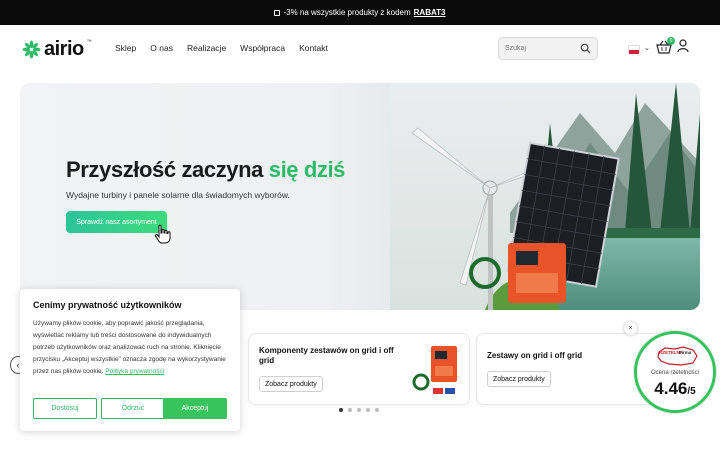  What do you see at coordinates (162, 234) in the screenshot?
I see `hand-cursor-icon` at bounding box center [162, 234].